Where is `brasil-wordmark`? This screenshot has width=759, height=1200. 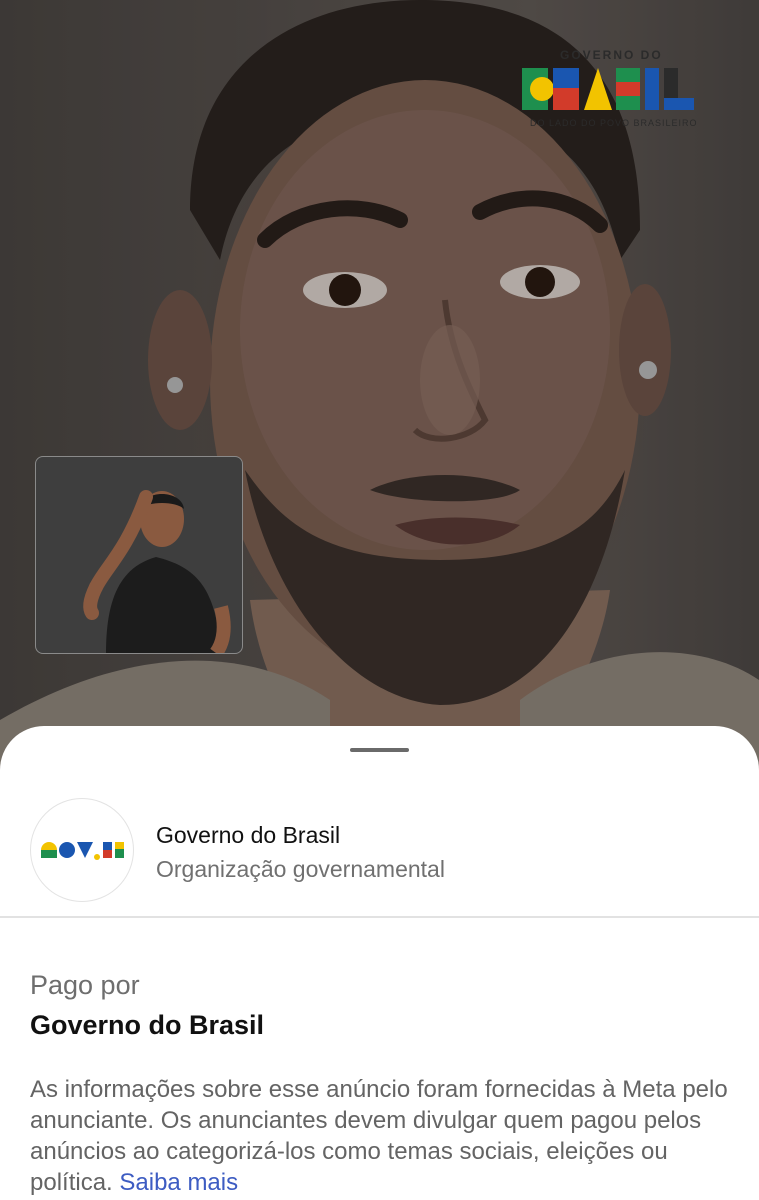 brasil-wordmark is located at coordinates (608, 89).